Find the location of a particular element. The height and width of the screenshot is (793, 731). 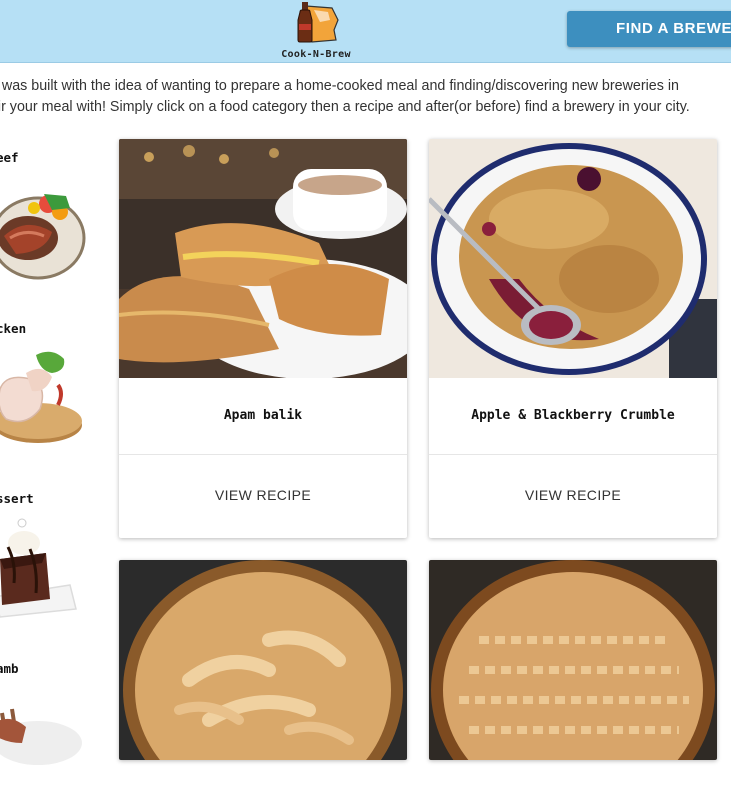

recipe-title: Apple & Blackberry Crumble is located at coordinates (573, 416).